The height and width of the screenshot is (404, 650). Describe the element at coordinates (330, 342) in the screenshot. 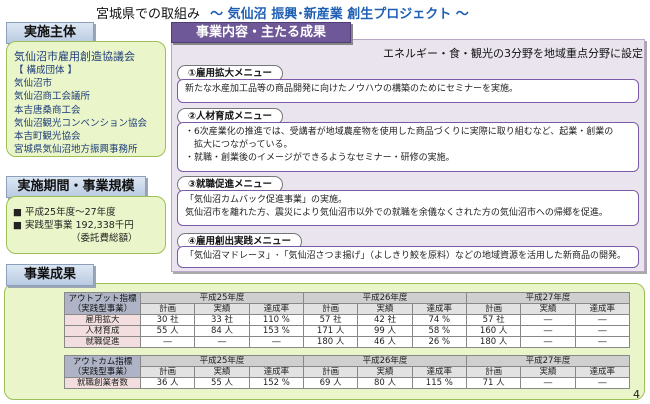

I see `table-cell: 180 人` at that location.